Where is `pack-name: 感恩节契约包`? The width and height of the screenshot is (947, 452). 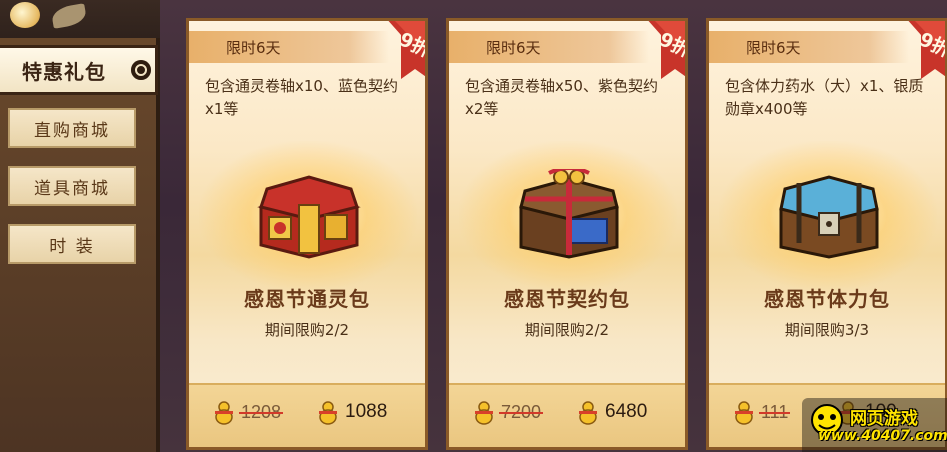
pack-name: 感恩节契约包 is located at coordinates (567, 299).